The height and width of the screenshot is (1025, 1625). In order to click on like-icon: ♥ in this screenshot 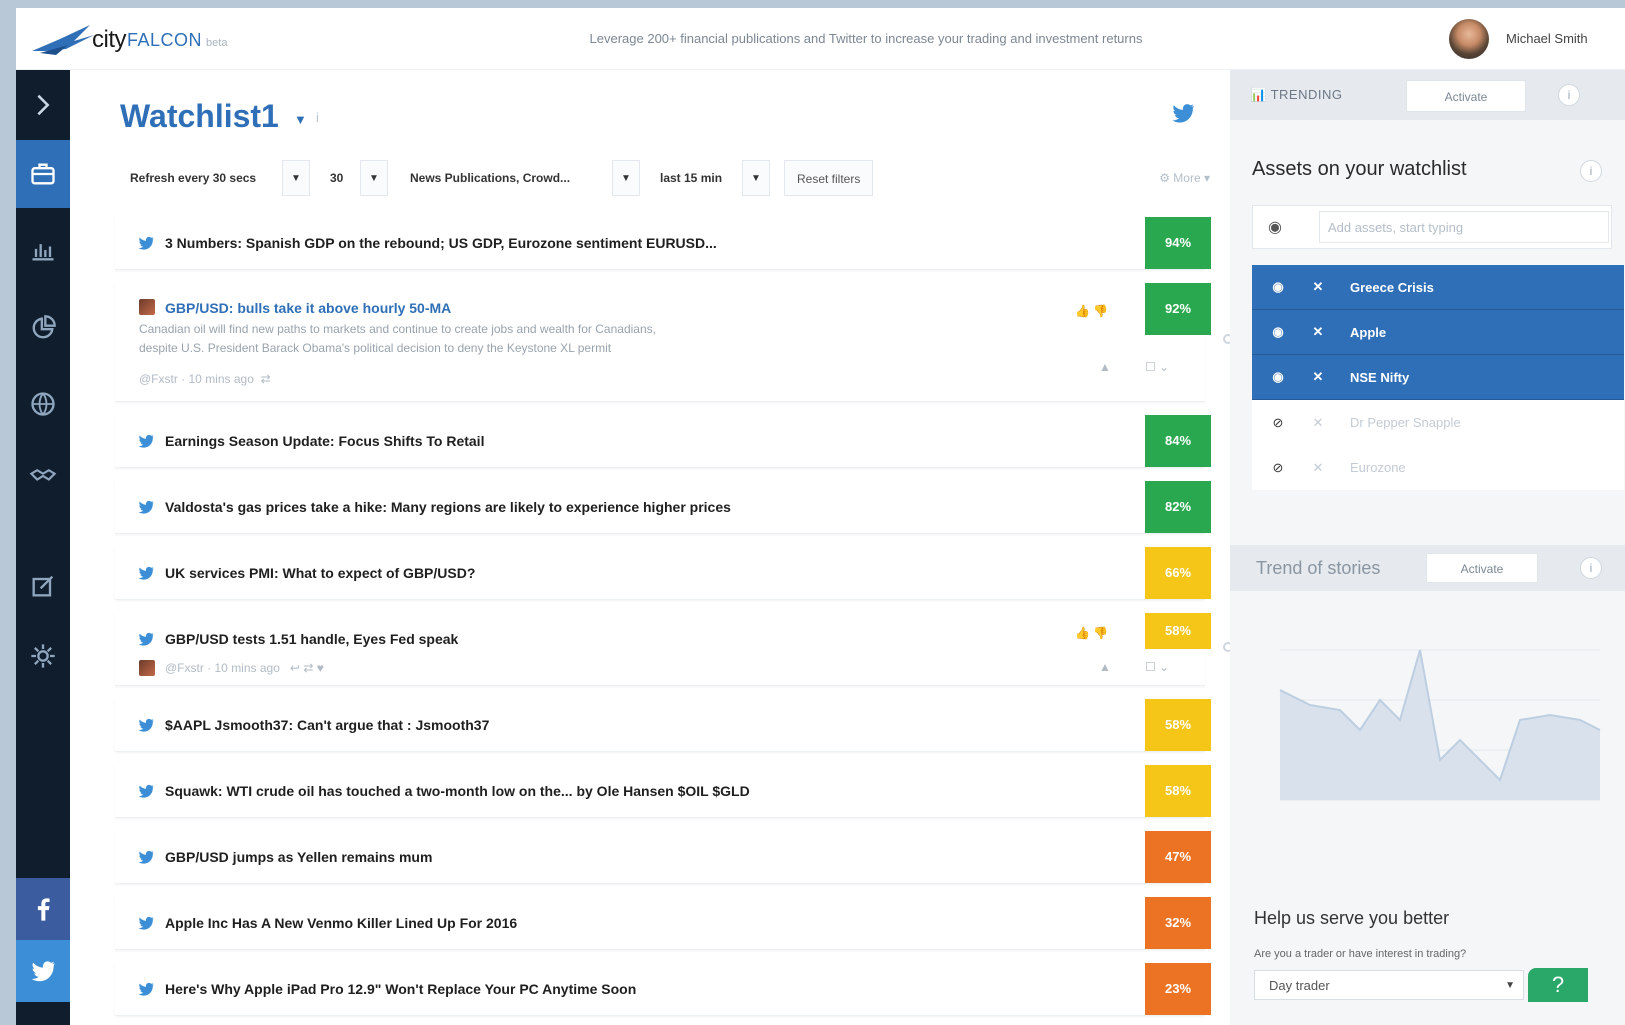, I will do `click(320, 668)`.